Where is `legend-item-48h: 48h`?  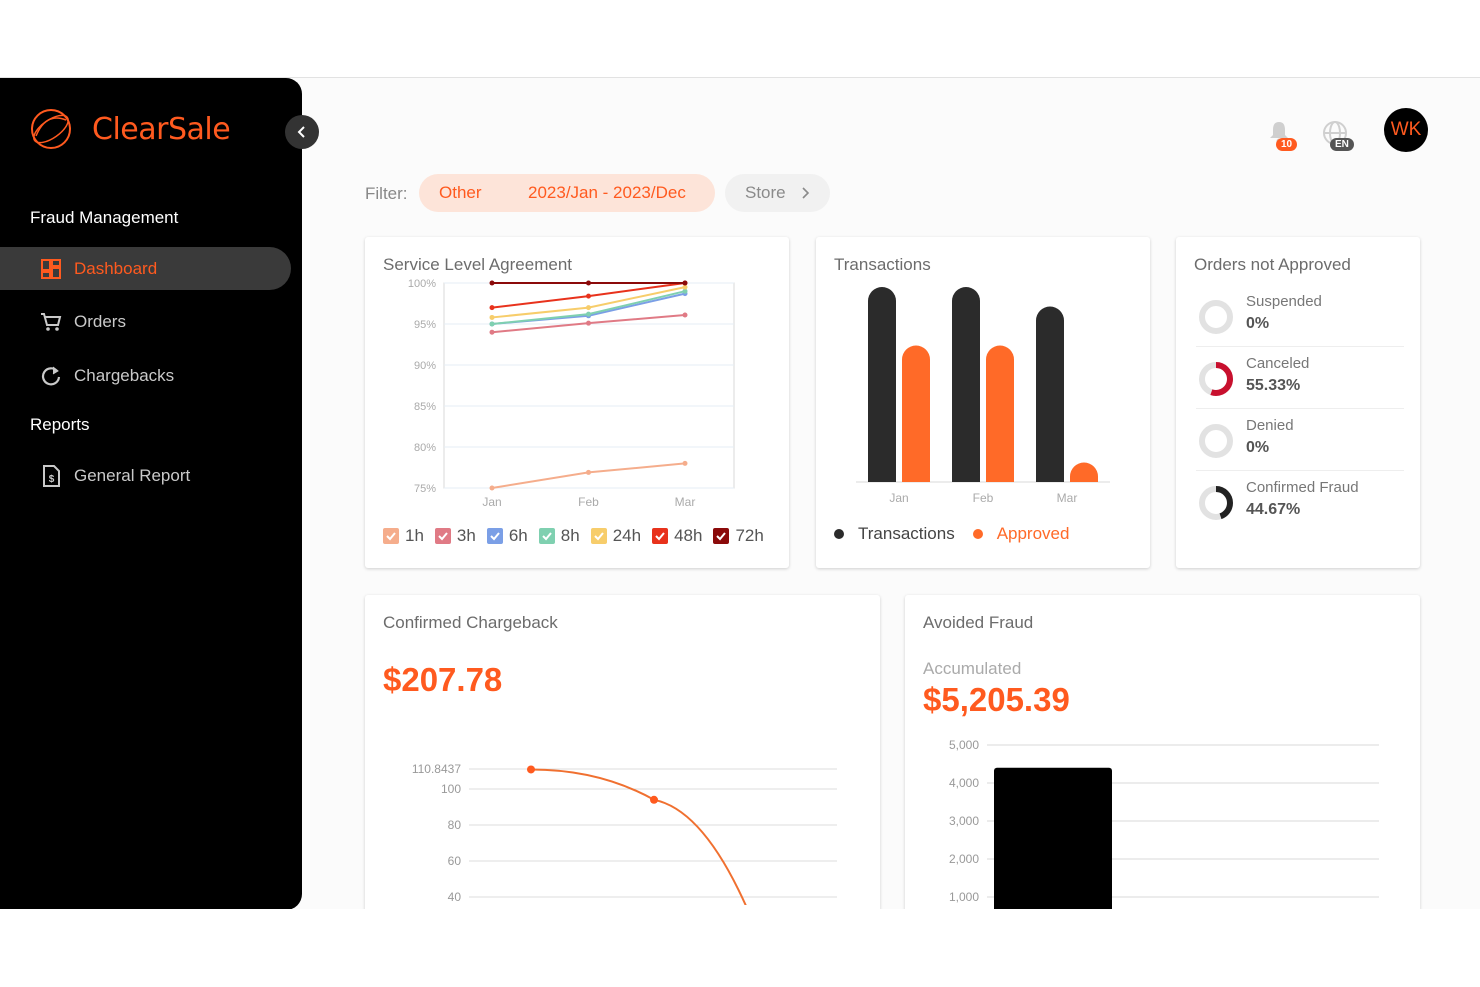 legend-item-48h: 48h is located at coordinates (677, 536).